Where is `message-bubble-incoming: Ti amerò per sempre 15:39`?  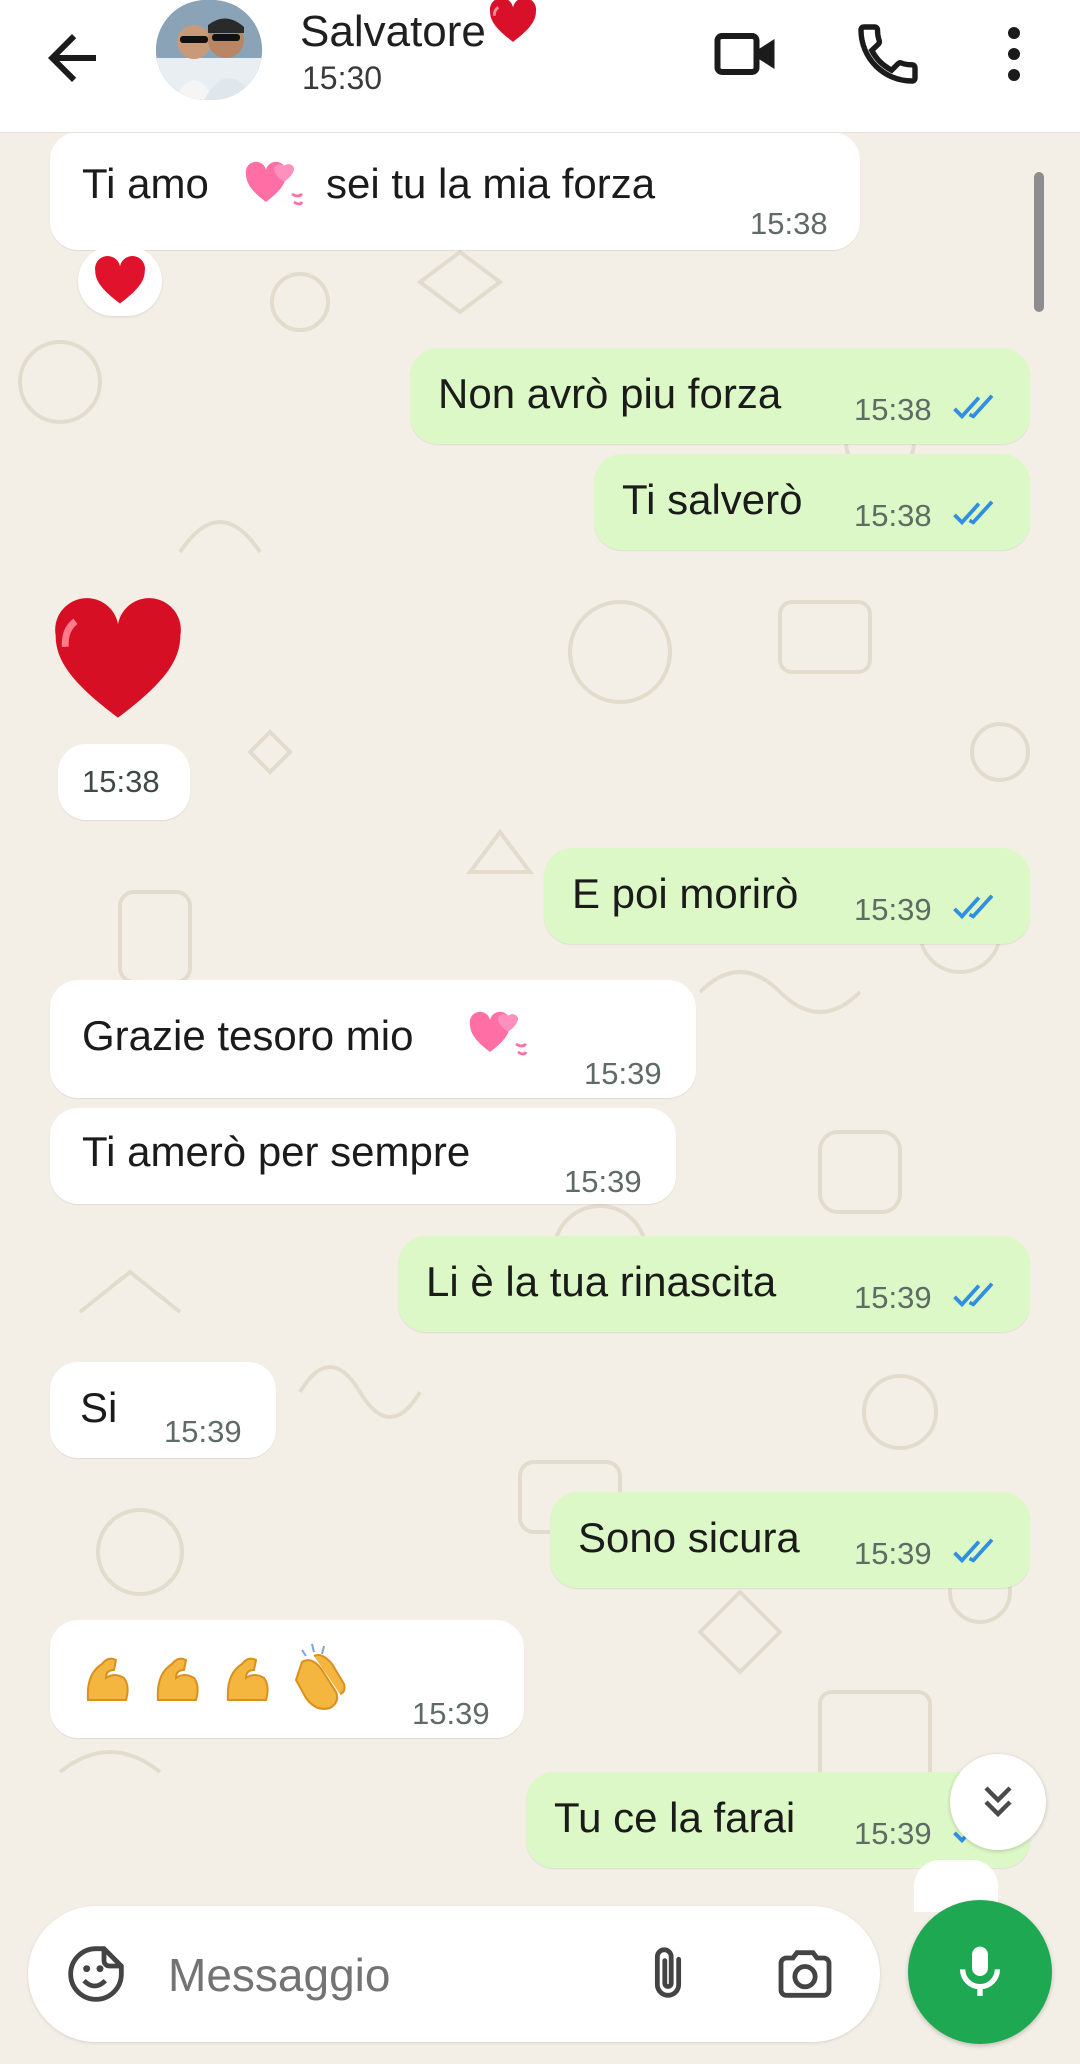
message-bubble-incoming: Ti amerò per sempre 15:39 is located at coordinates (363, 1156).